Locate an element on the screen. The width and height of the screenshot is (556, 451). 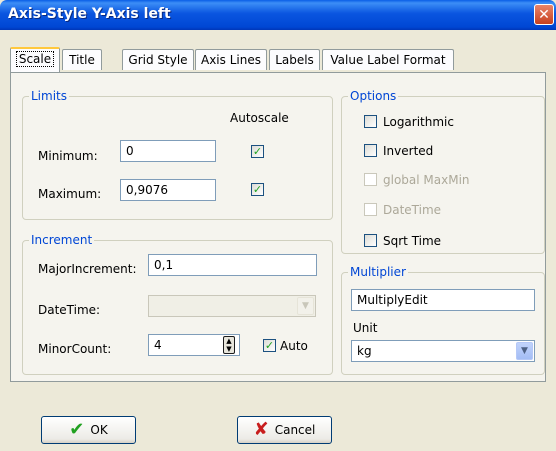
minor-count-spinner-icon: ▲ ▼ is located at coordinates (229, 345).